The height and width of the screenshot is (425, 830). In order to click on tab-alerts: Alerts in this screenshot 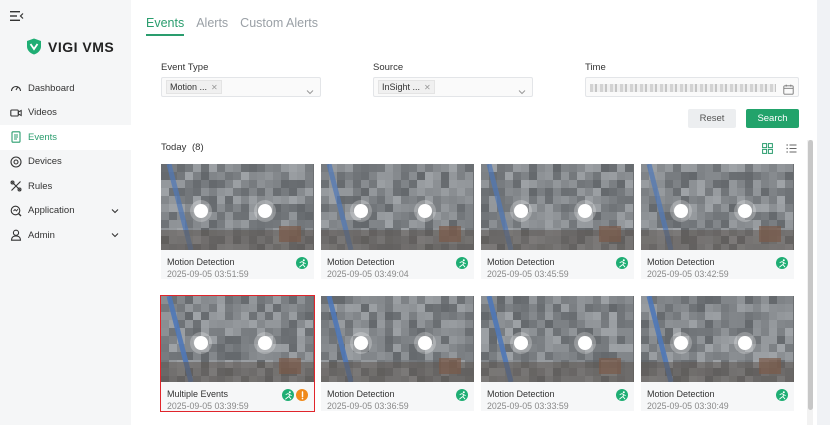, I will do `click(212, 26)`.